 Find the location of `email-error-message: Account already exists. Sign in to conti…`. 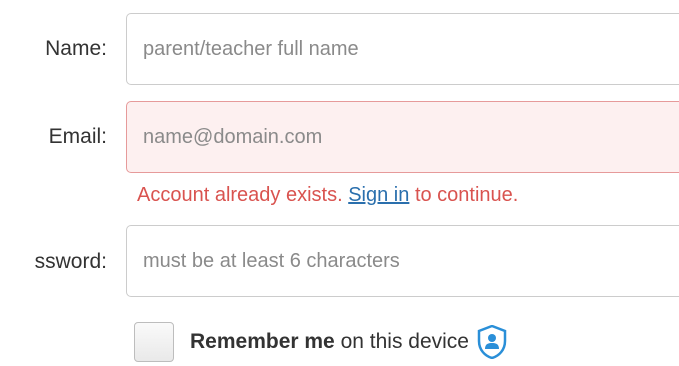

email-error-message: Account already exists. Sign in to conti… is located at coordinates (327, 195).